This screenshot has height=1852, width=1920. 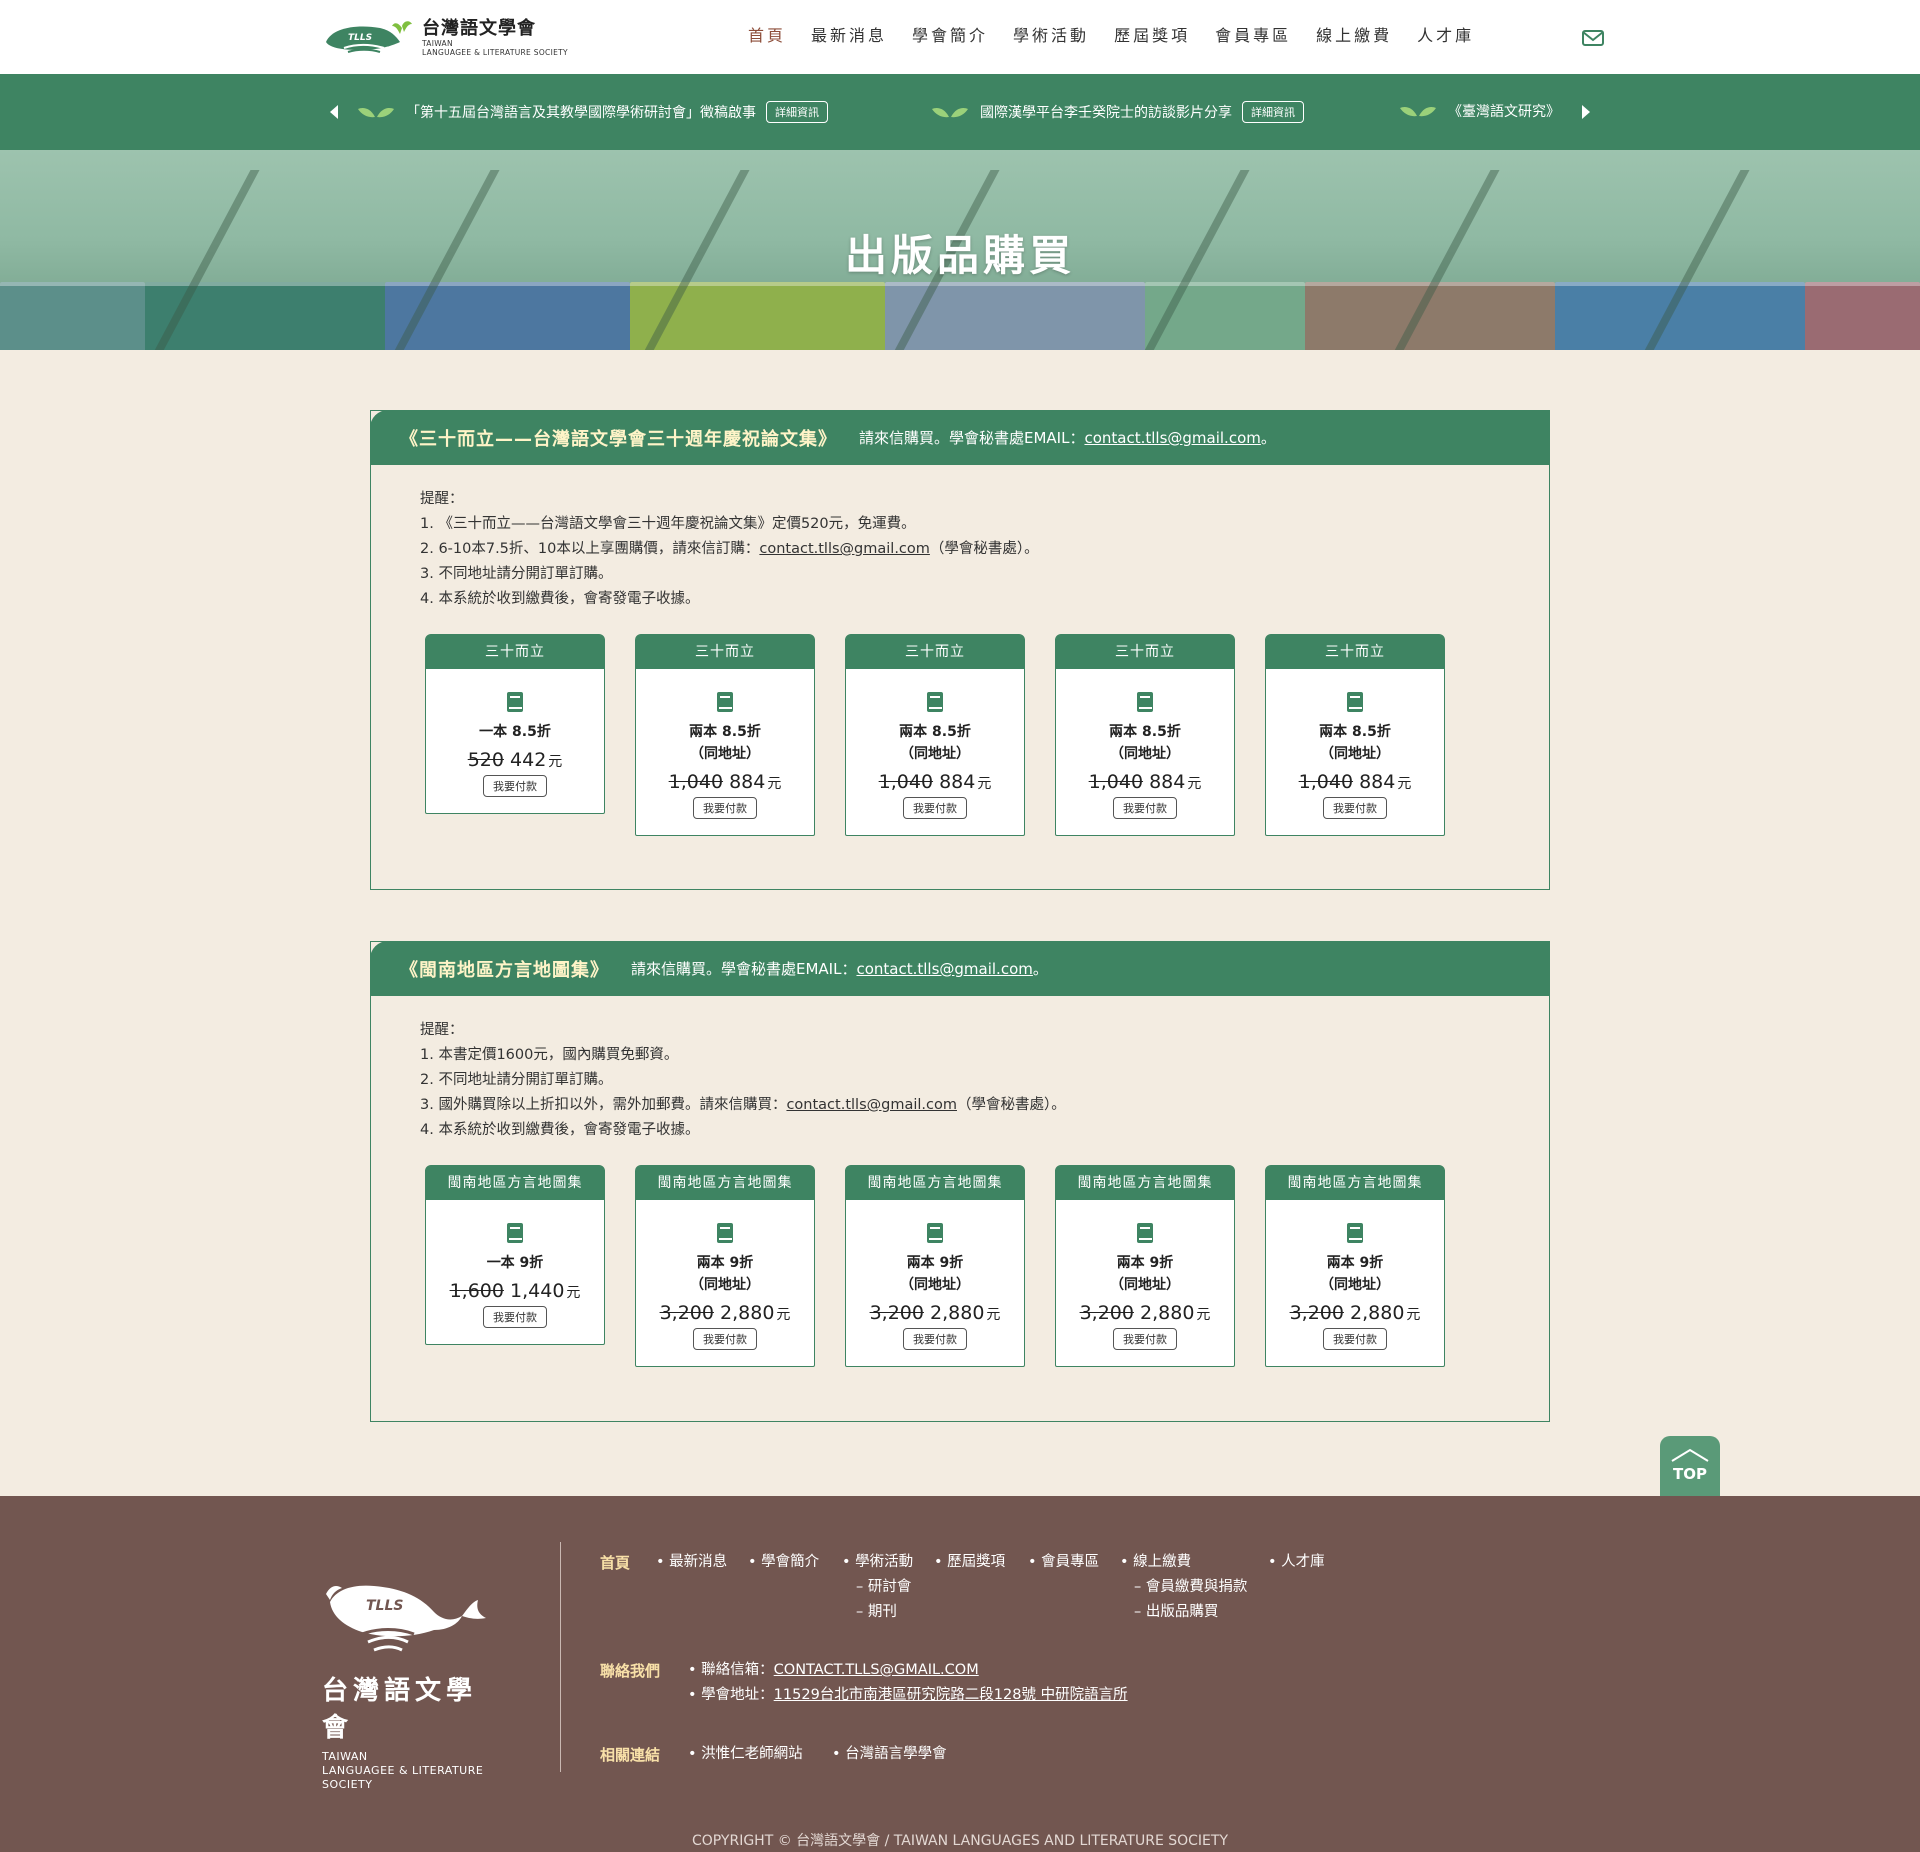 I want to click on section-title: 《三十而立——台灣語文學會三十週年慶祝論文集》, so click(x=618, y=439).